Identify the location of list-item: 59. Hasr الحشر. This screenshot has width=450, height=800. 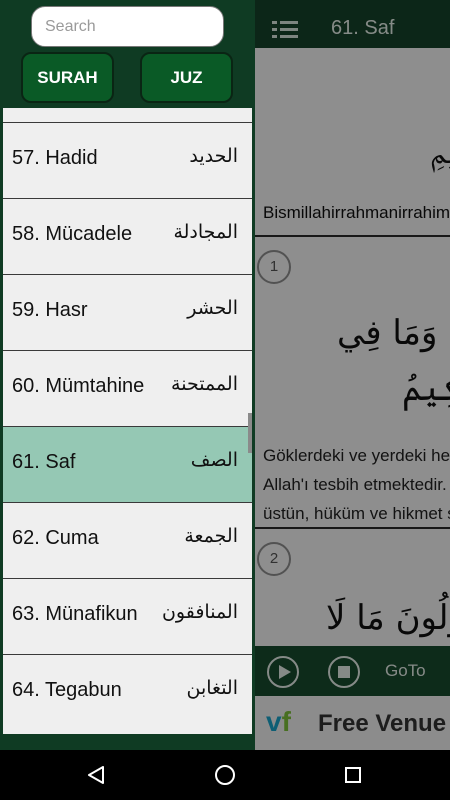
(127, 313).